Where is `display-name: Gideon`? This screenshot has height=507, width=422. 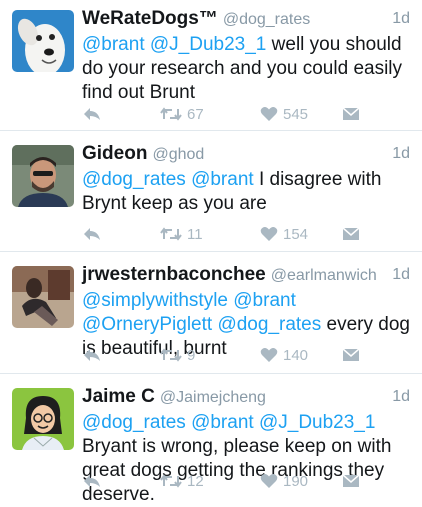 display-name: Gideon is located at coordinates (114, 153).